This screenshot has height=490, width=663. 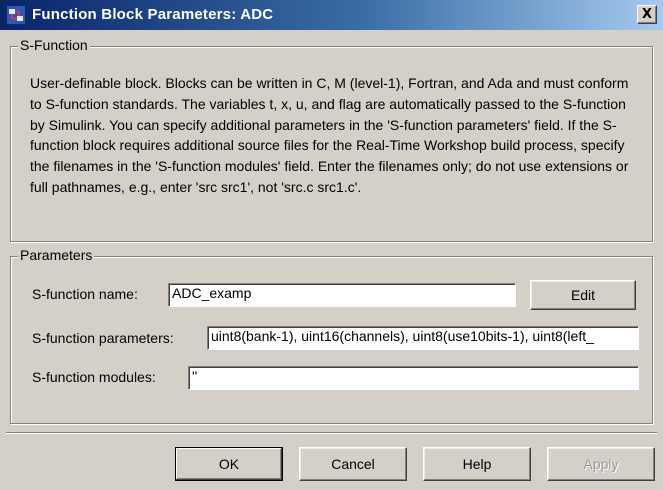 I want to click on close-icon: X, so click(x=647, y=14).